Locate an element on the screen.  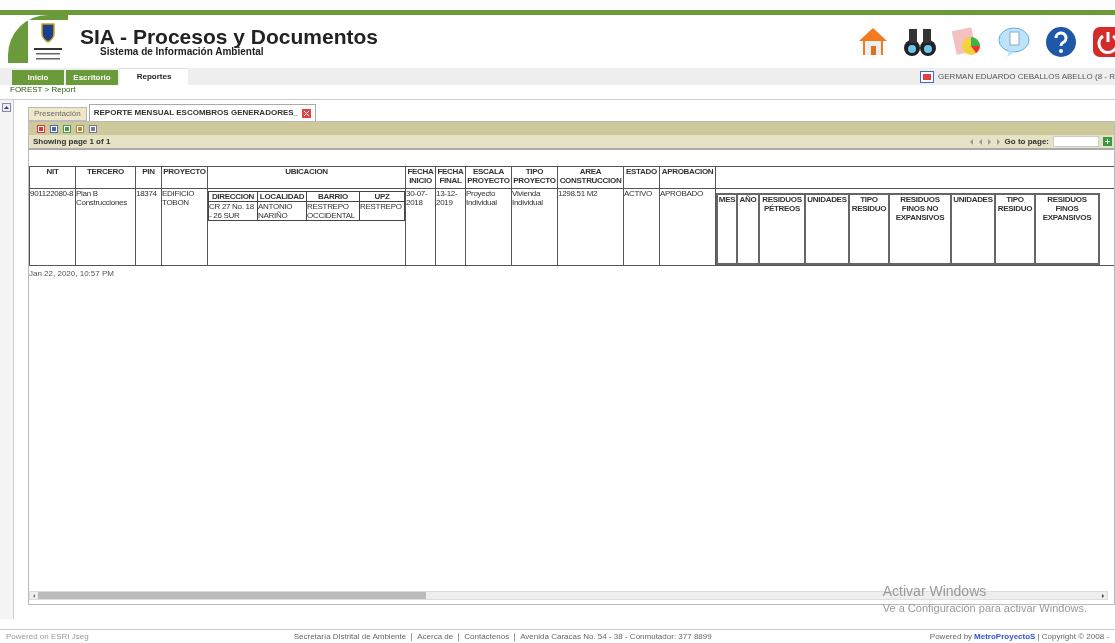
table-cell: Plan B Construcciones is located at coordinates (105, 227).